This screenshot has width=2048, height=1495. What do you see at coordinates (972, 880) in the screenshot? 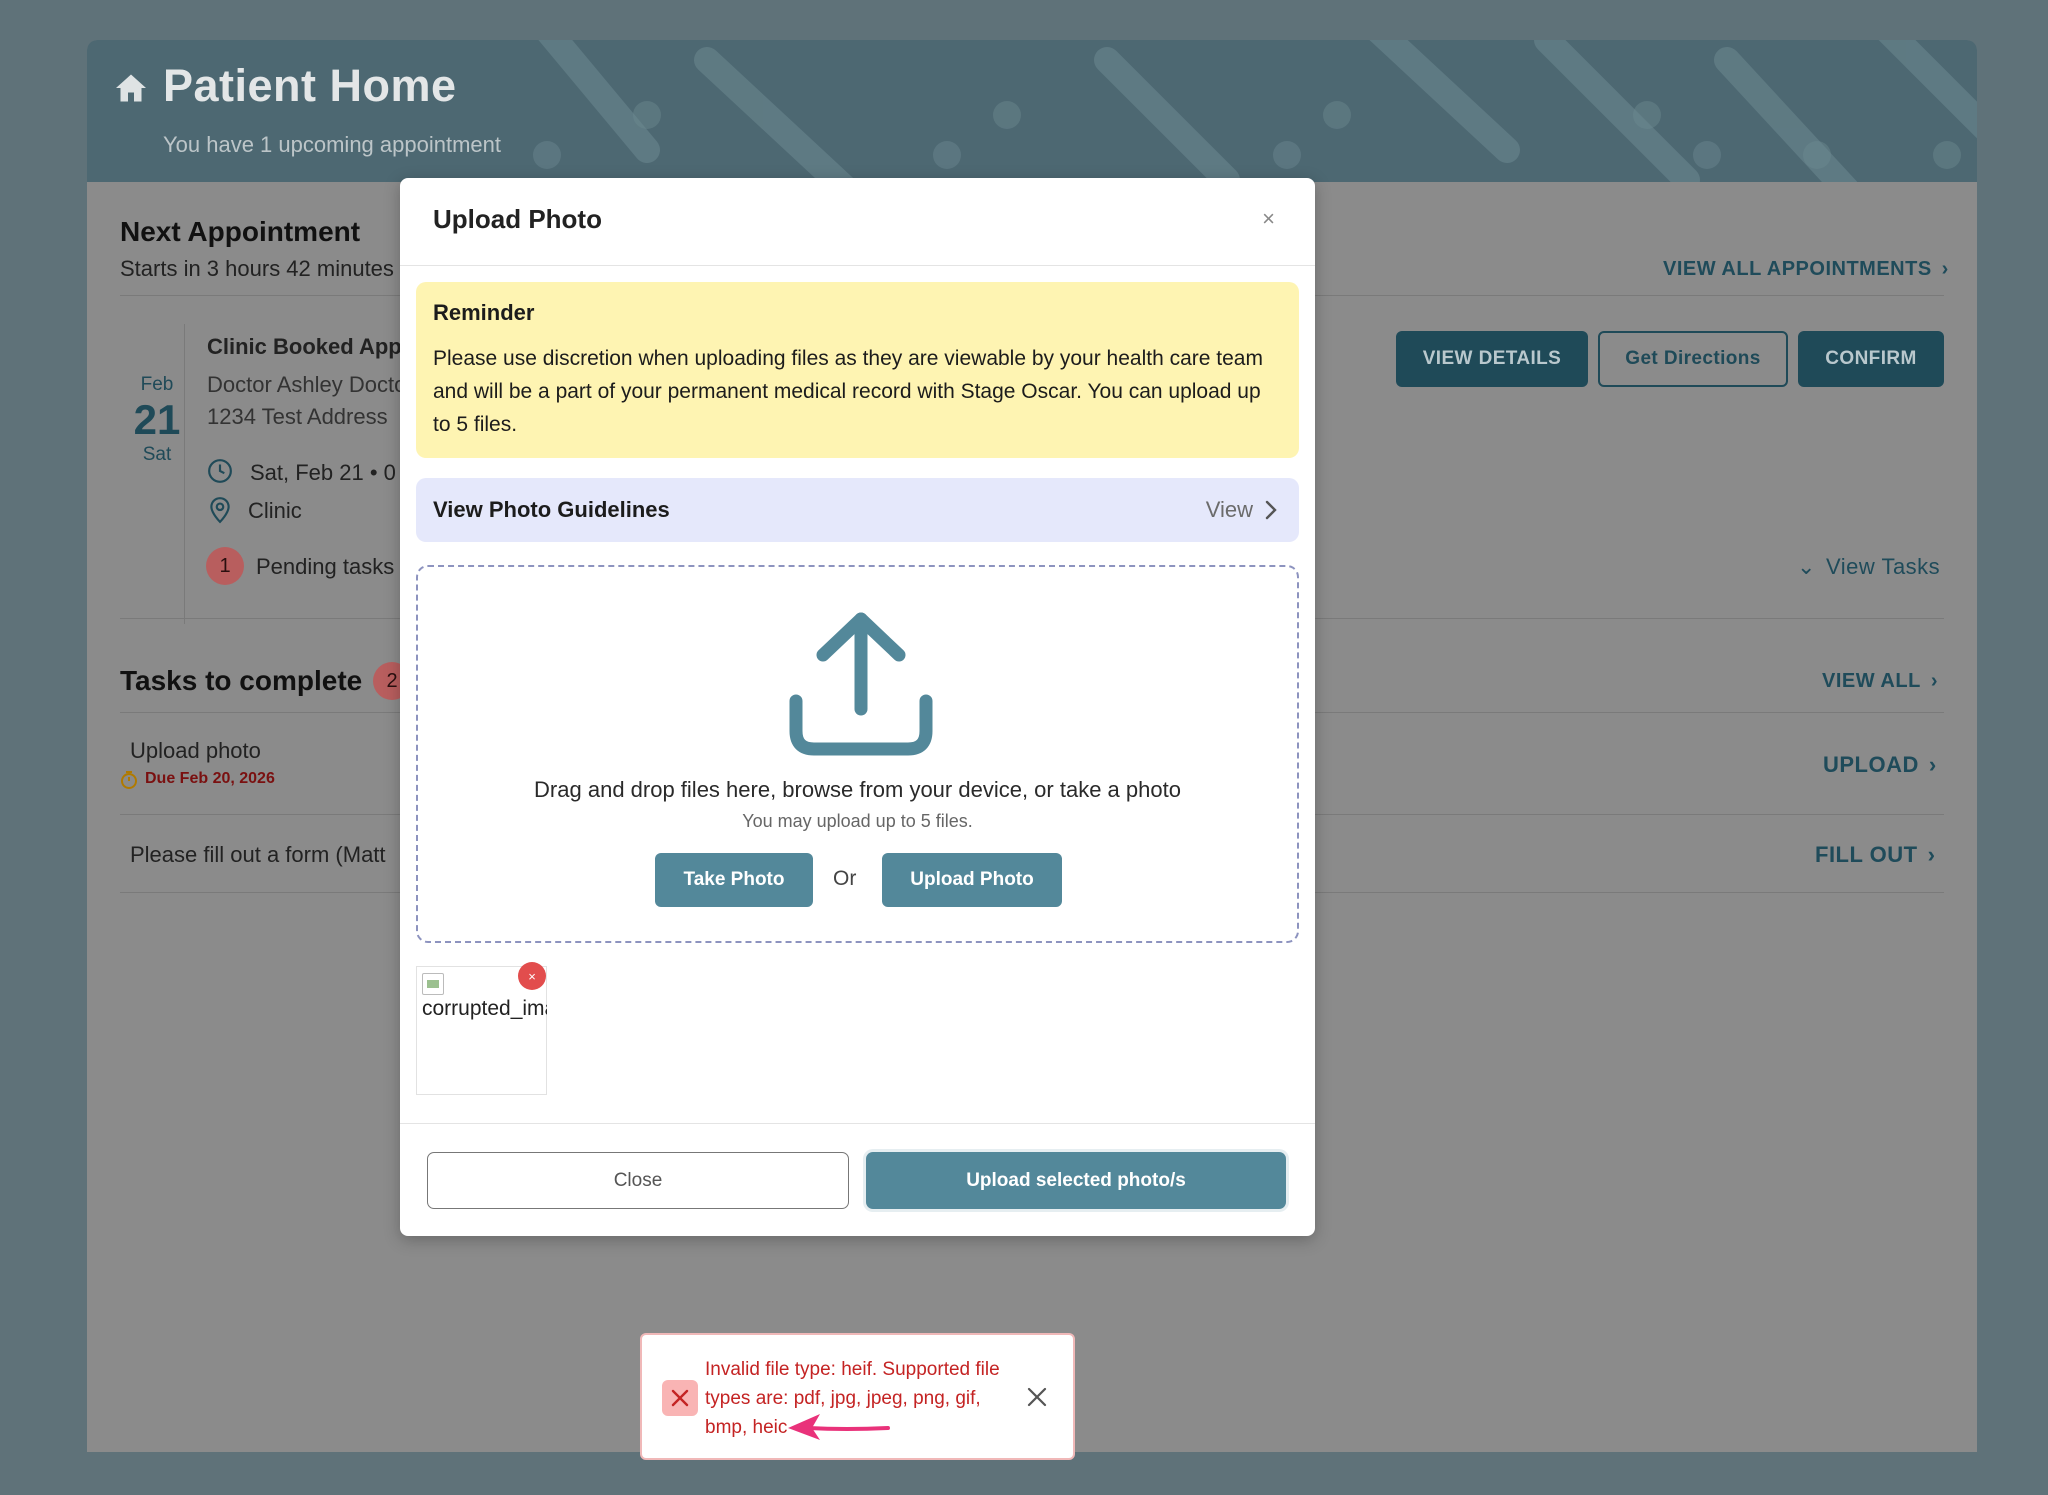
I see `upload-photo-button: Upload Photo` at bounding box center [972, 880].